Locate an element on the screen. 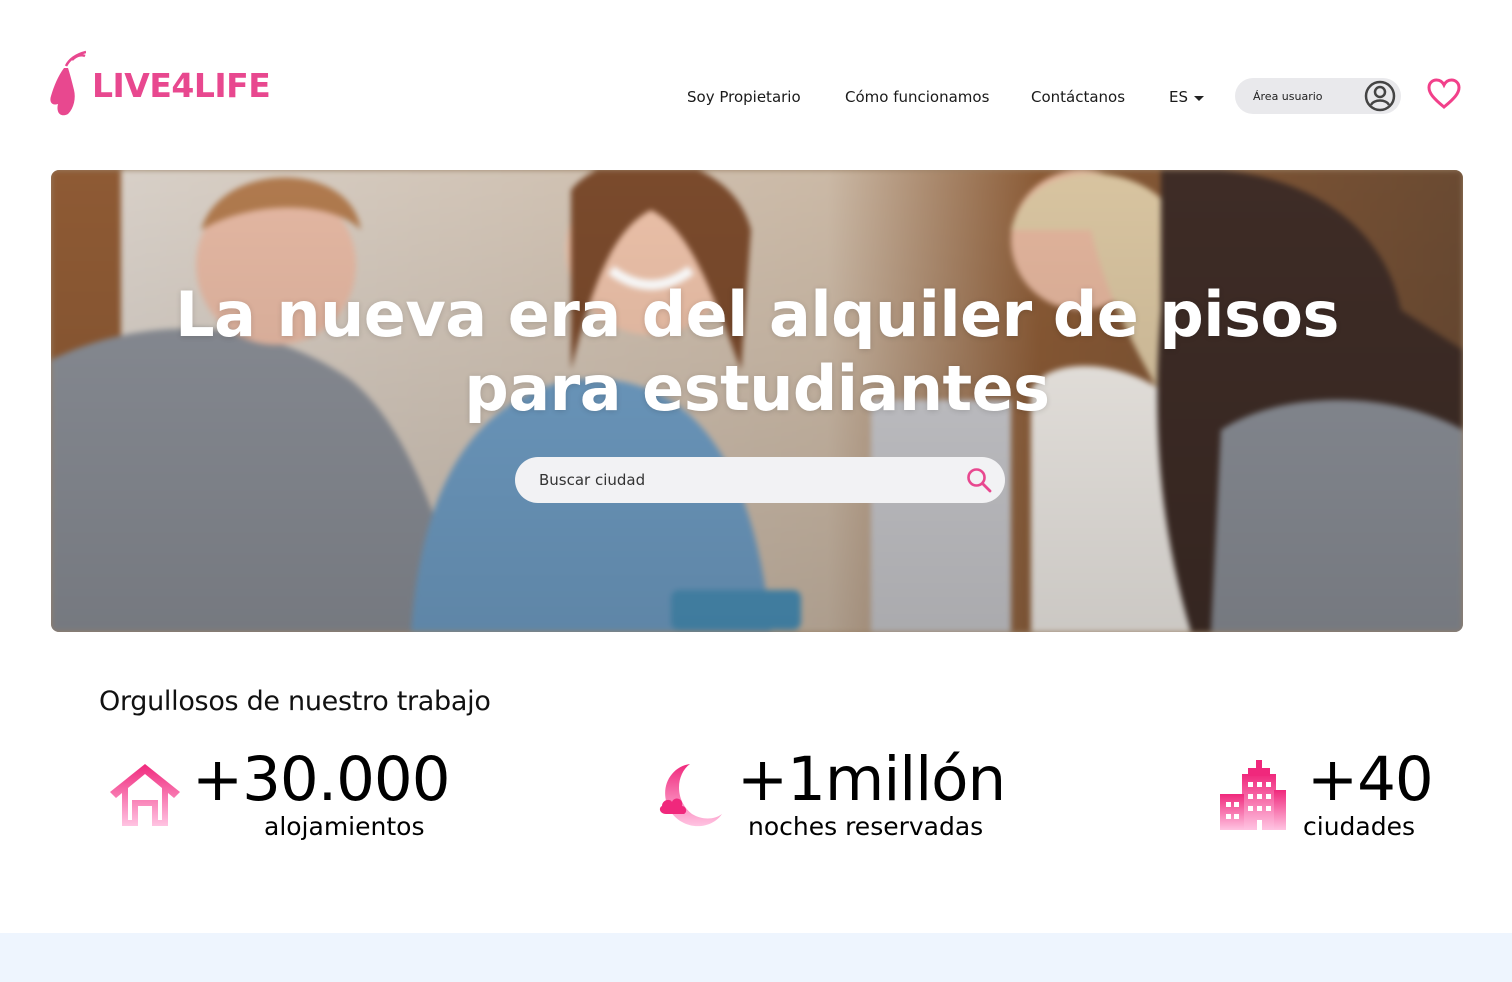 The height and width of the screenshot is (982, 1512). stat-value-alojamientos: +30.000 is located at coordinates (321, 779).